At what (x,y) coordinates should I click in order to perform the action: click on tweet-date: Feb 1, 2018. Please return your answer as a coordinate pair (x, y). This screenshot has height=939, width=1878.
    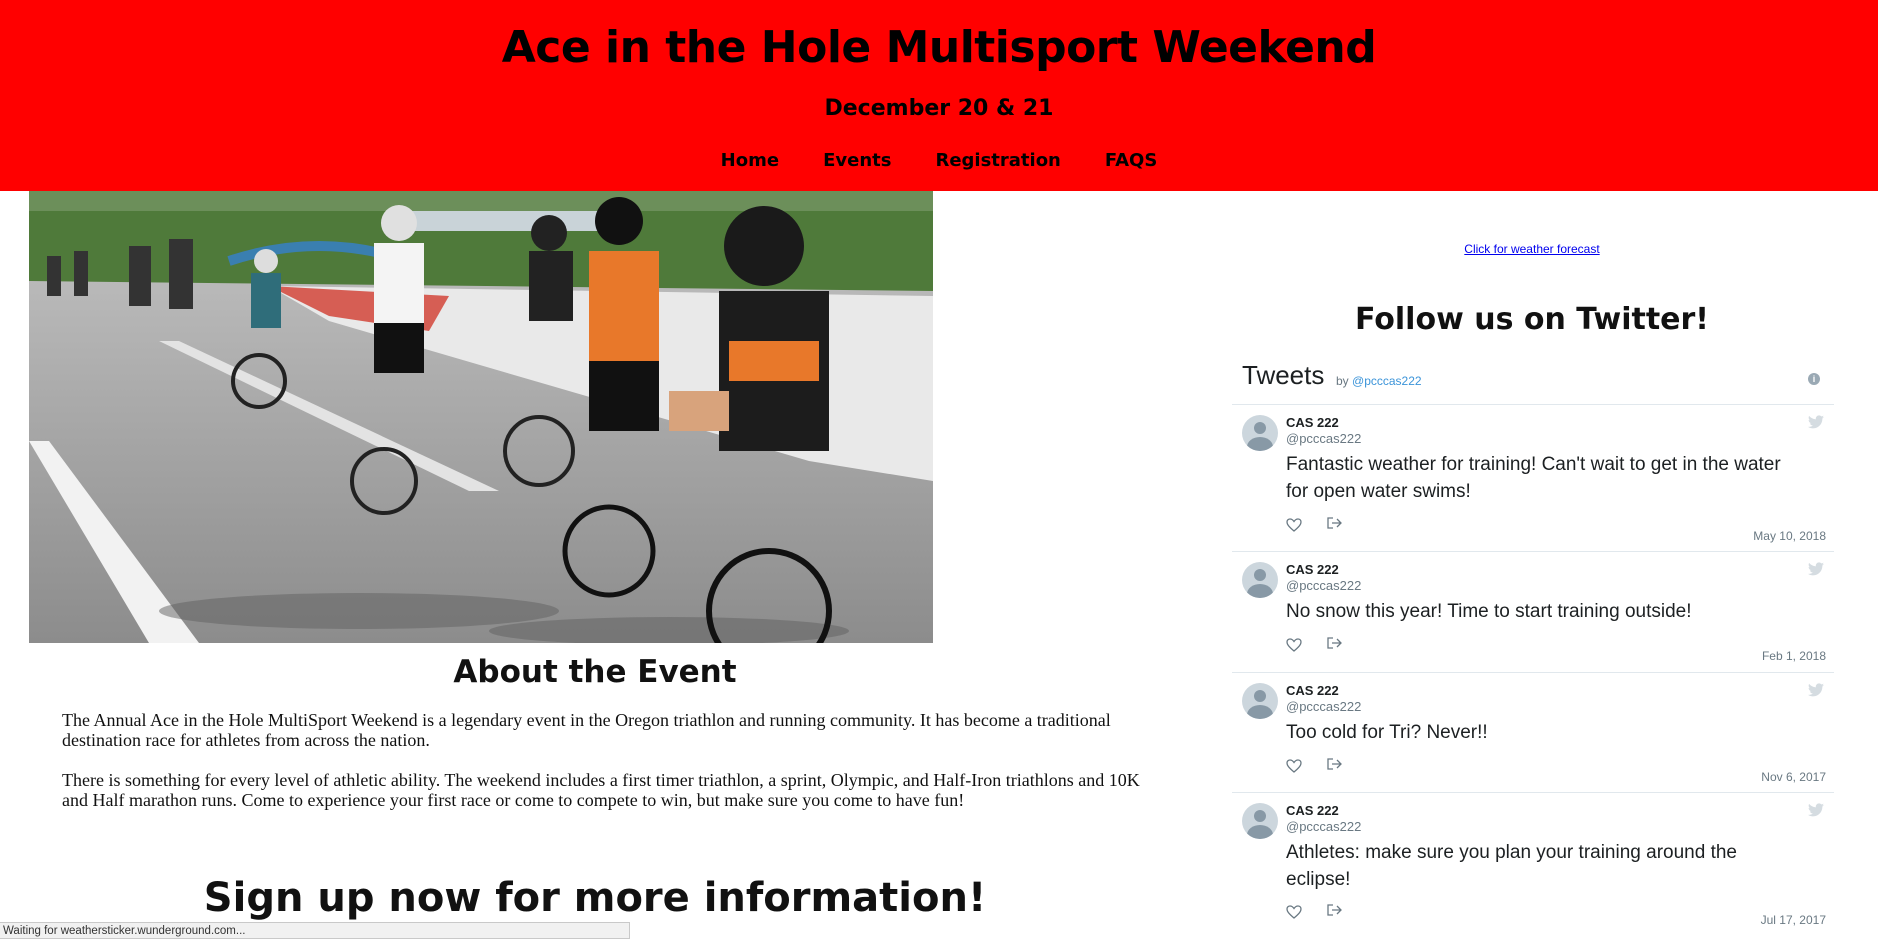
    Looking at the image, I should click on (1794, 656).